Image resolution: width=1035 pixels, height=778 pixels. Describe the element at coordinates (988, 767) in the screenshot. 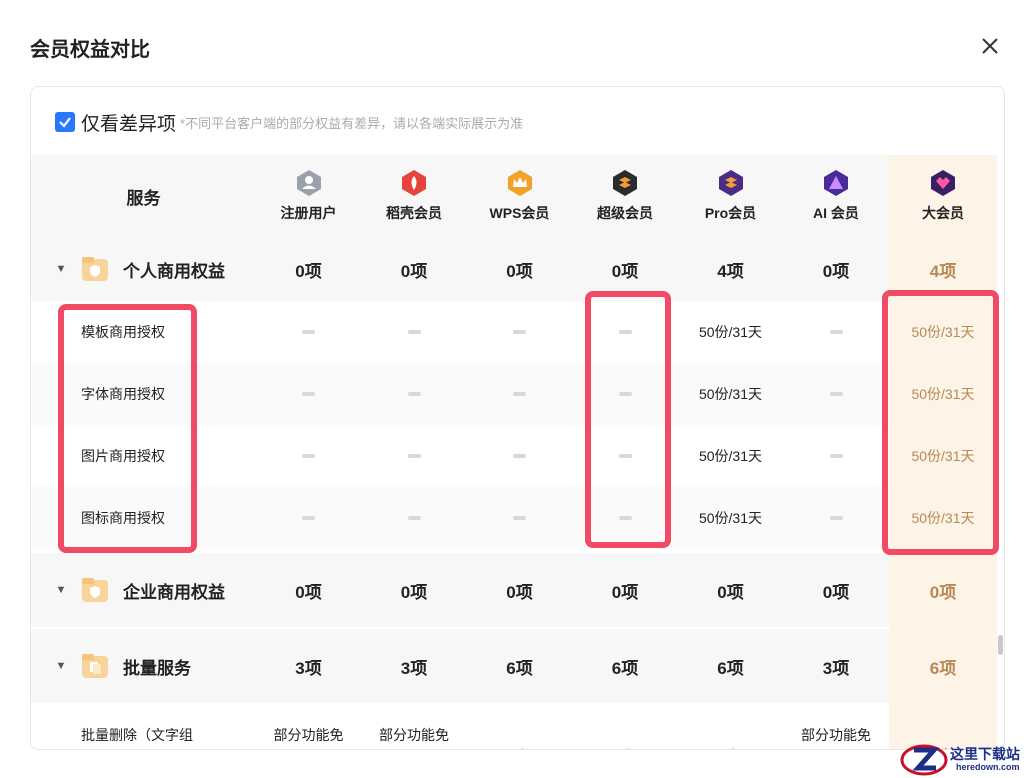

I see `watermark-url: heredown.com` at that location.